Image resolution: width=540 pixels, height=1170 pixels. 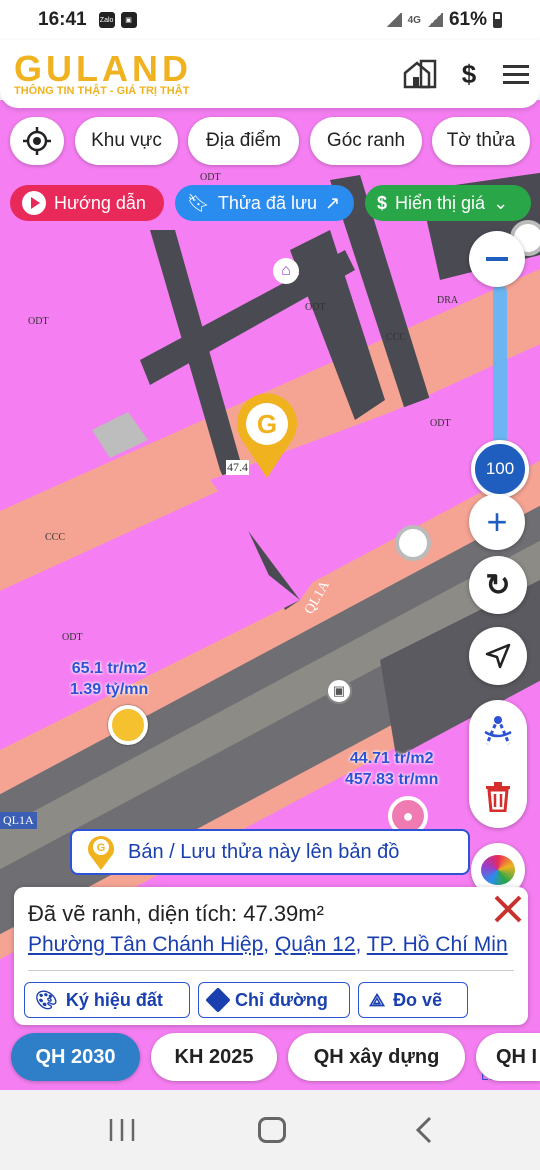 What do you see at coordinates (281, 999) in the screenshot?
I see `directions-label: Chỉ đường` at bounding box center [281, 999].